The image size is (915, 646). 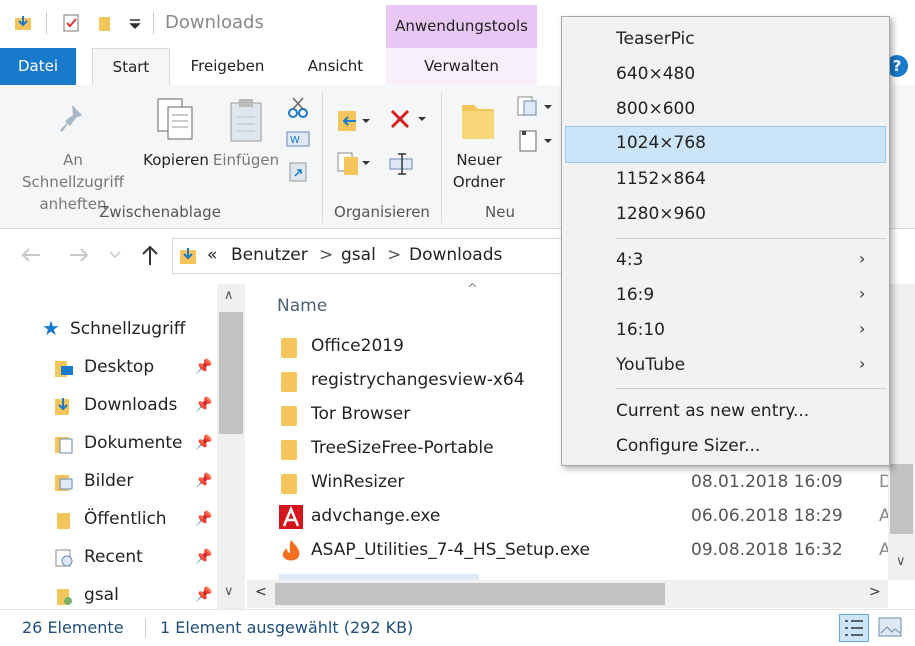 What do you see at coordinates (107, 330) in the screenshot?
I see `nav-item-schnellzugriff: ★ Schnellzugriff` at bounding box center [107, 330].